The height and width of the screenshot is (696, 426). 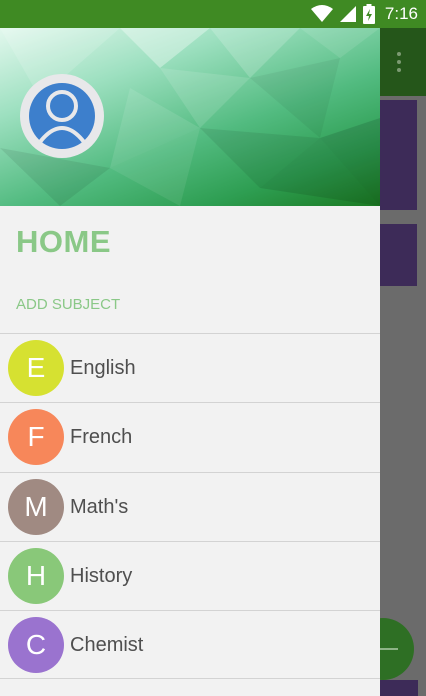 I want to click on list-item: F French, so click(x=190, y=436).